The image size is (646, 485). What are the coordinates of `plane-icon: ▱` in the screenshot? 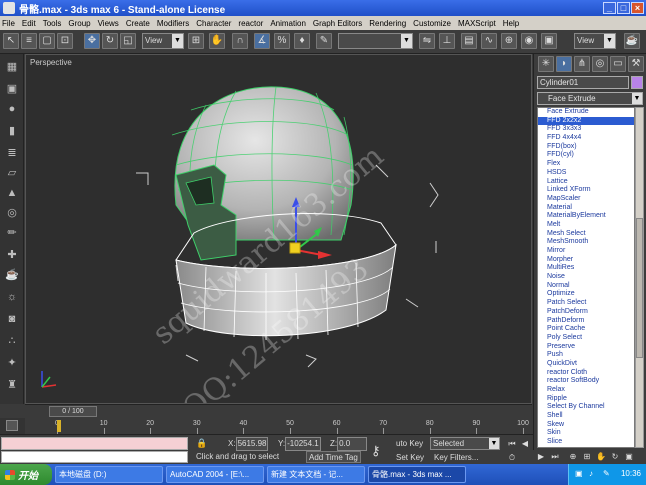 It's located at (12, 173).